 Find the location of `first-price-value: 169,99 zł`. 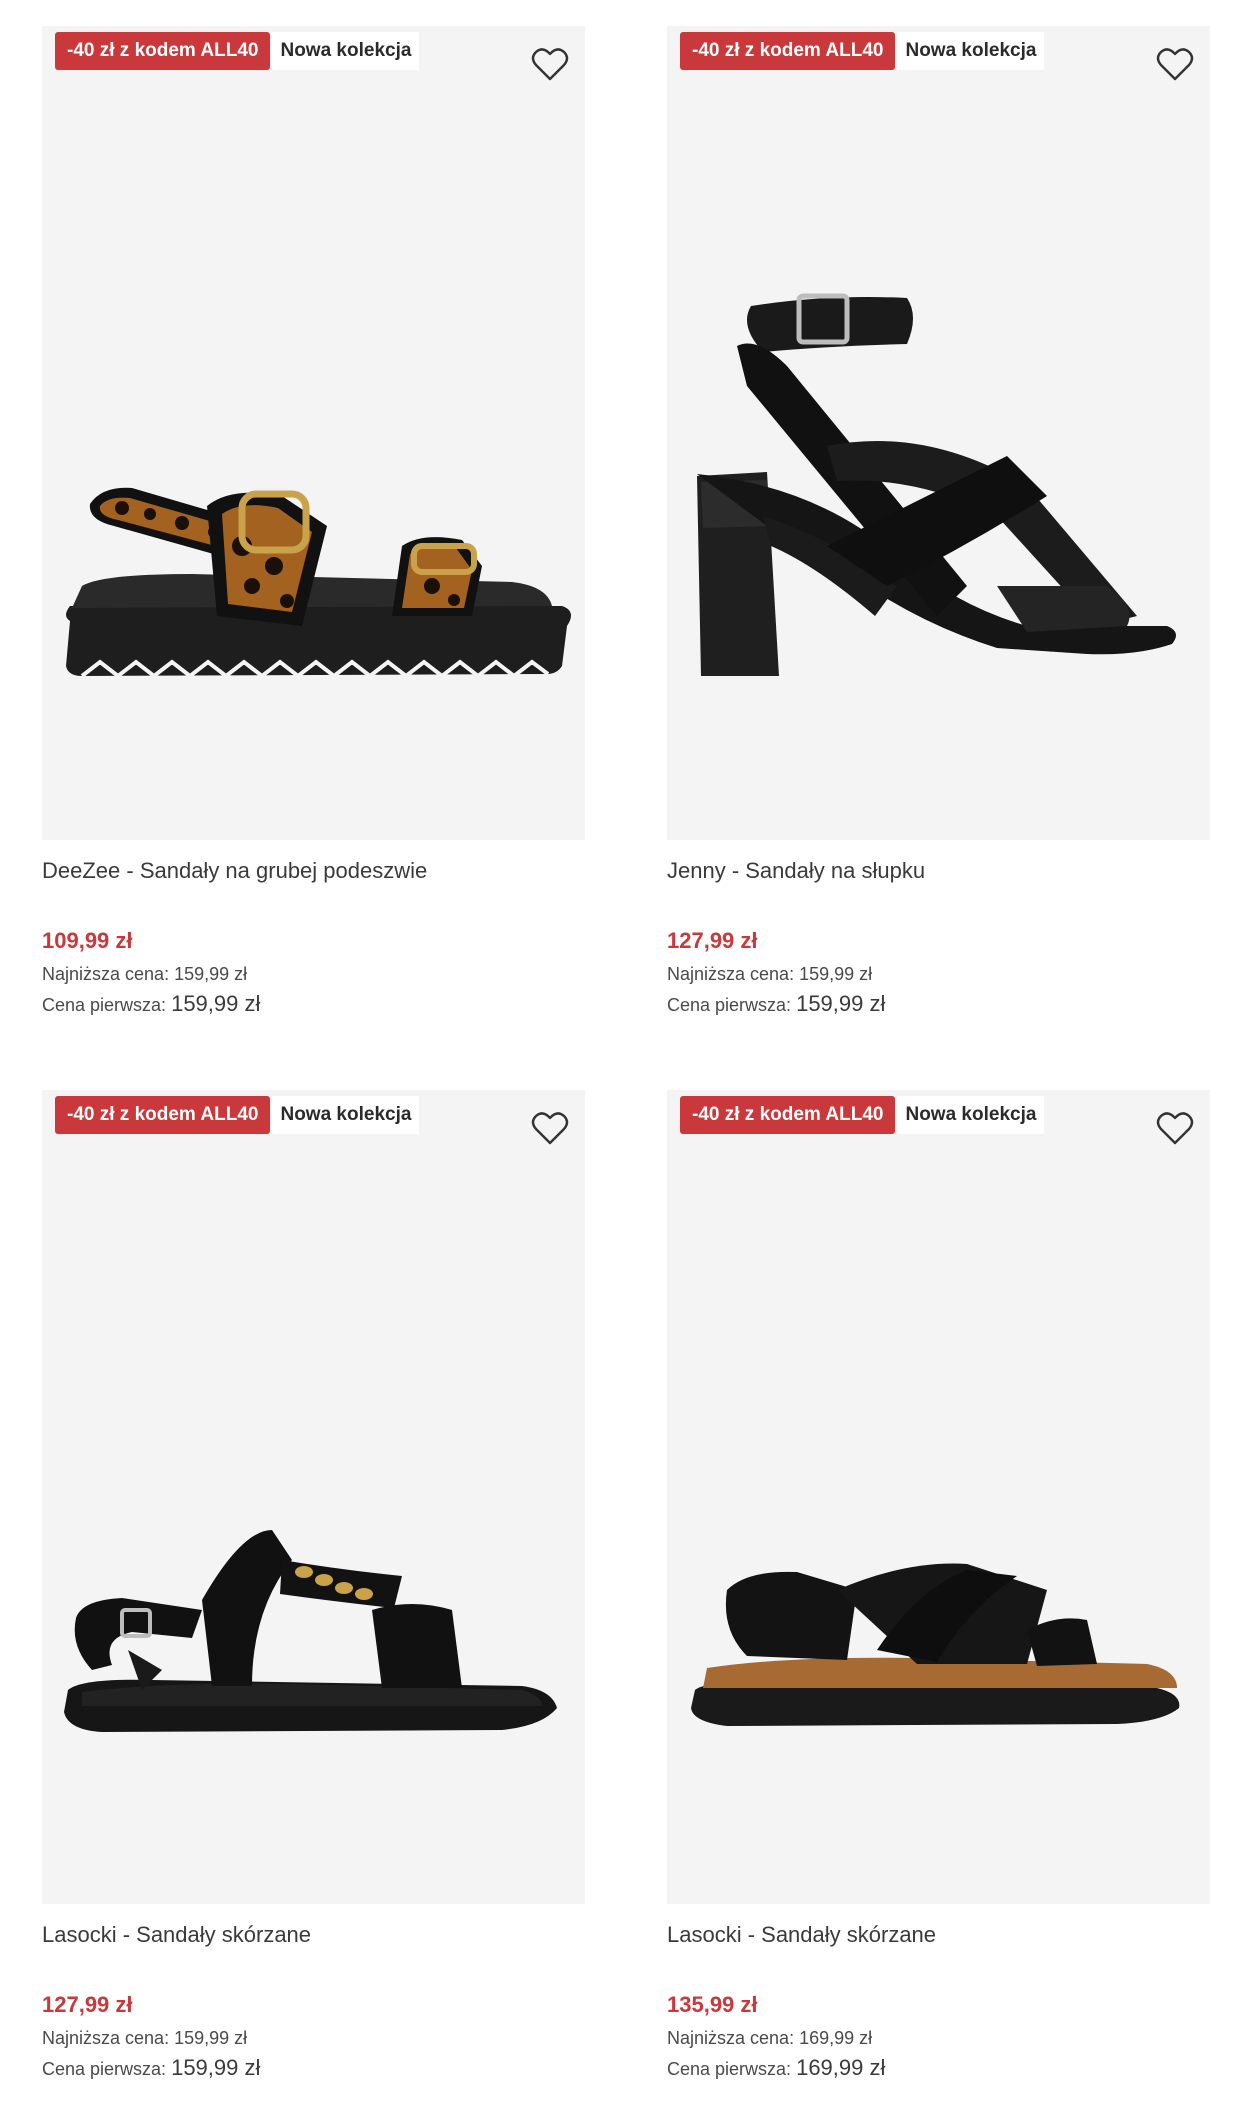

first-price-value: 169,99 zł is located at coordinates (841, 2067).